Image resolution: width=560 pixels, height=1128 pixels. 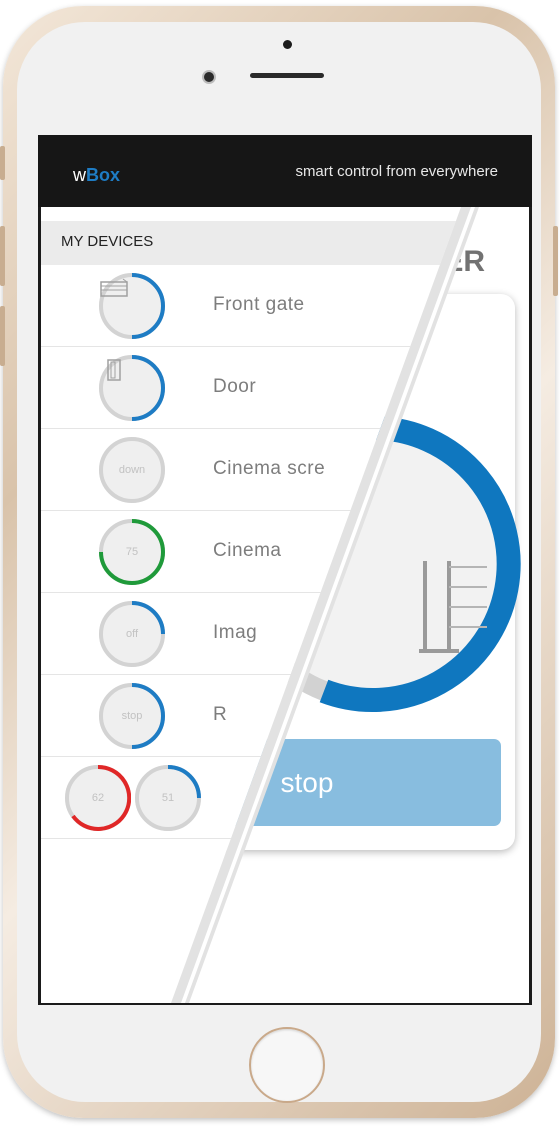 What do you see at coordinates (555, 261) in the screenshot?
I see `power-button` at bounding box center [555, 261].